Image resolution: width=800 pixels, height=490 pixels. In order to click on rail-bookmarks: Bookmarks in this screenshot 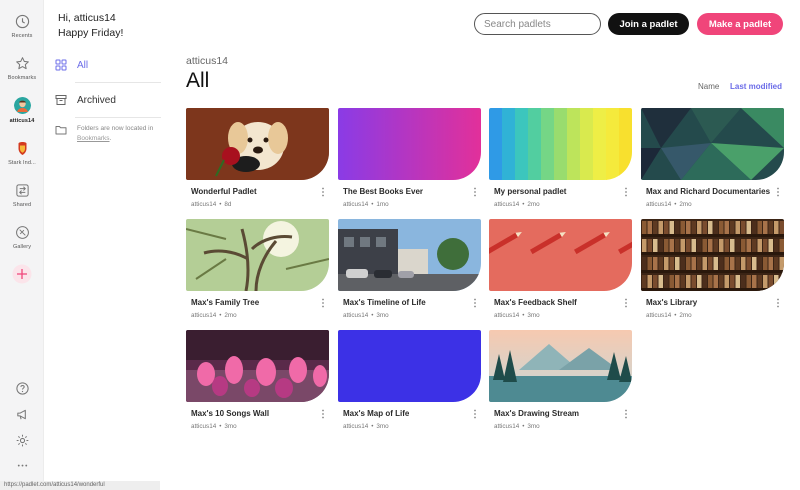, I will do `click(22, 68)`.